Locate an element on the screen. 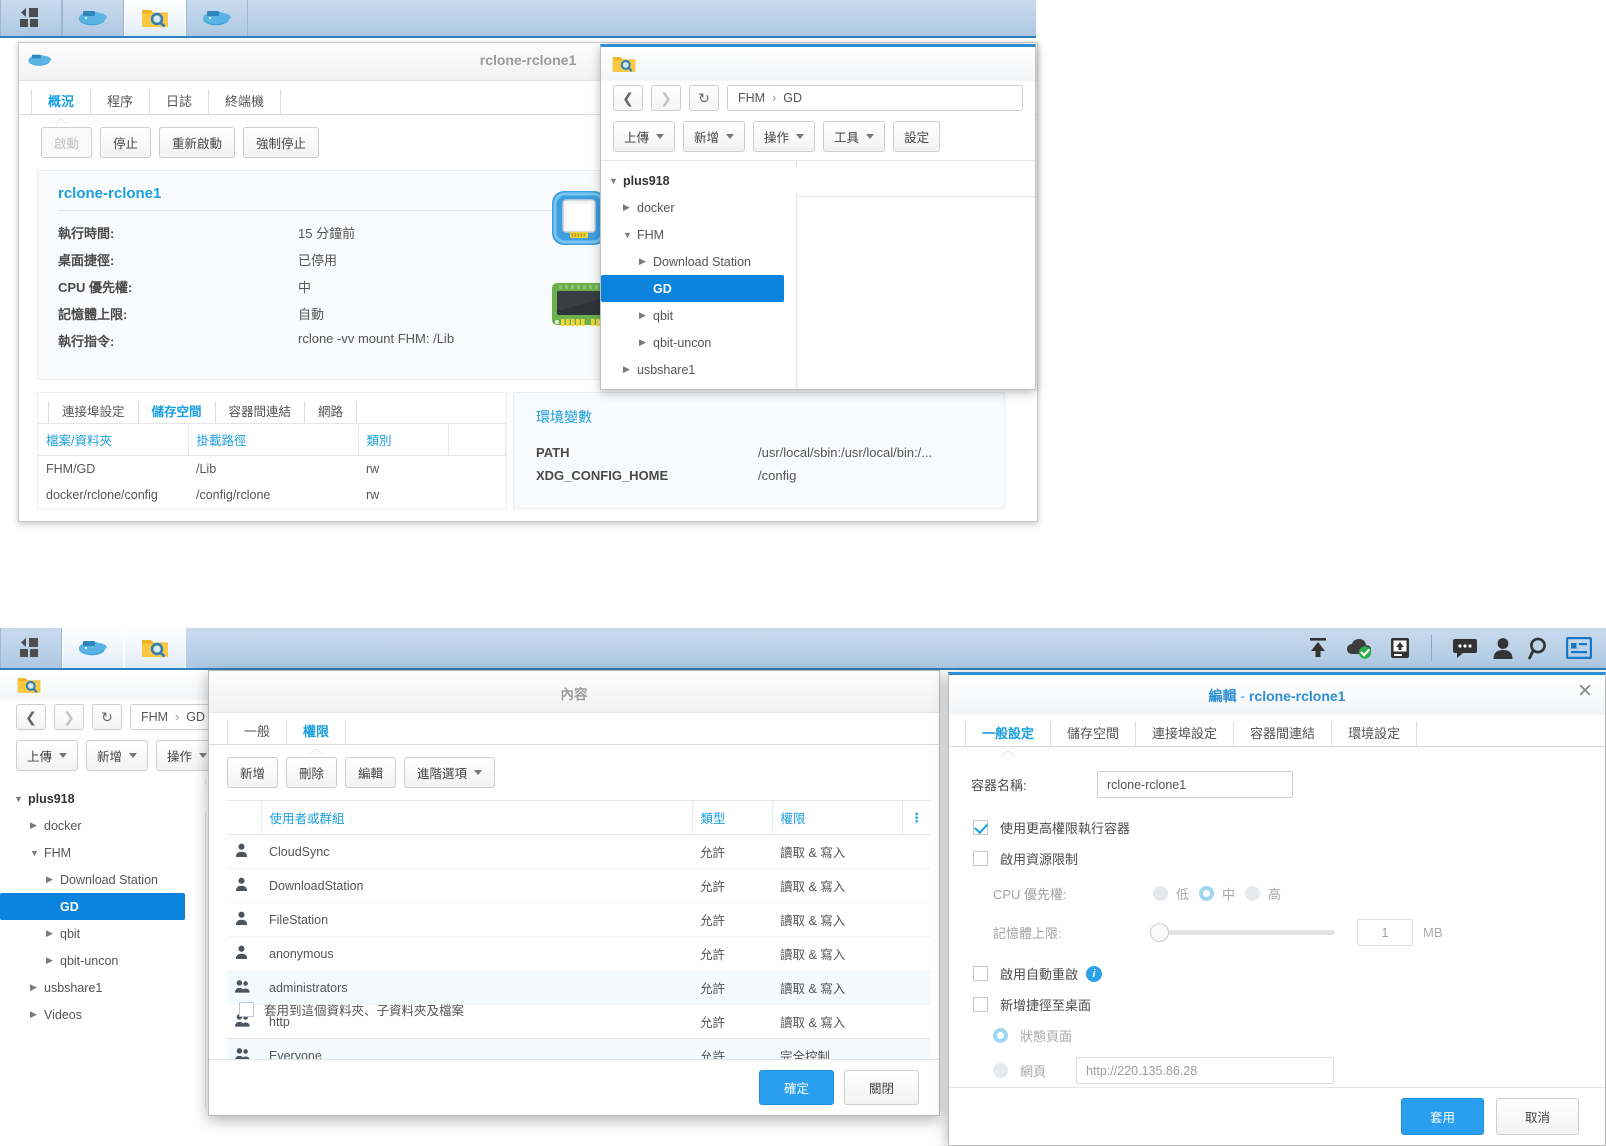  slider-handle is located at coordinates (1159, 932).